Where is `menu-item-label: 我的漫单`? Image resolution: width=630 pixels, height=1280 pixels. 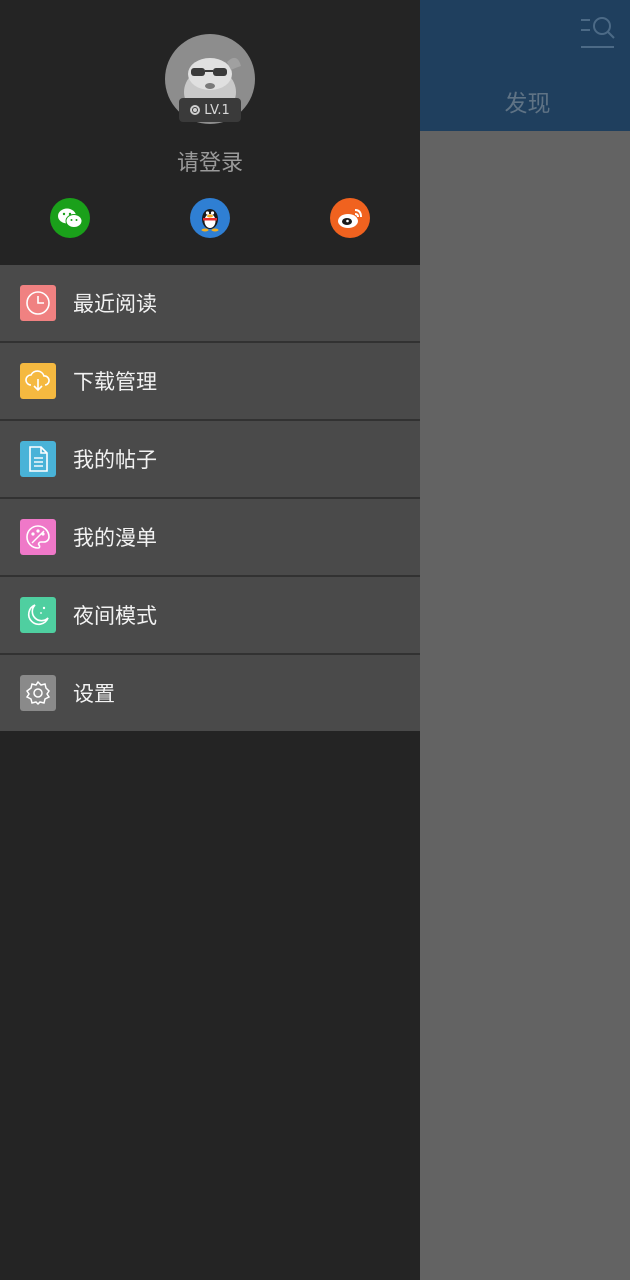
menu-item-label: 我的漫单 is located at coordinates (115, 538).